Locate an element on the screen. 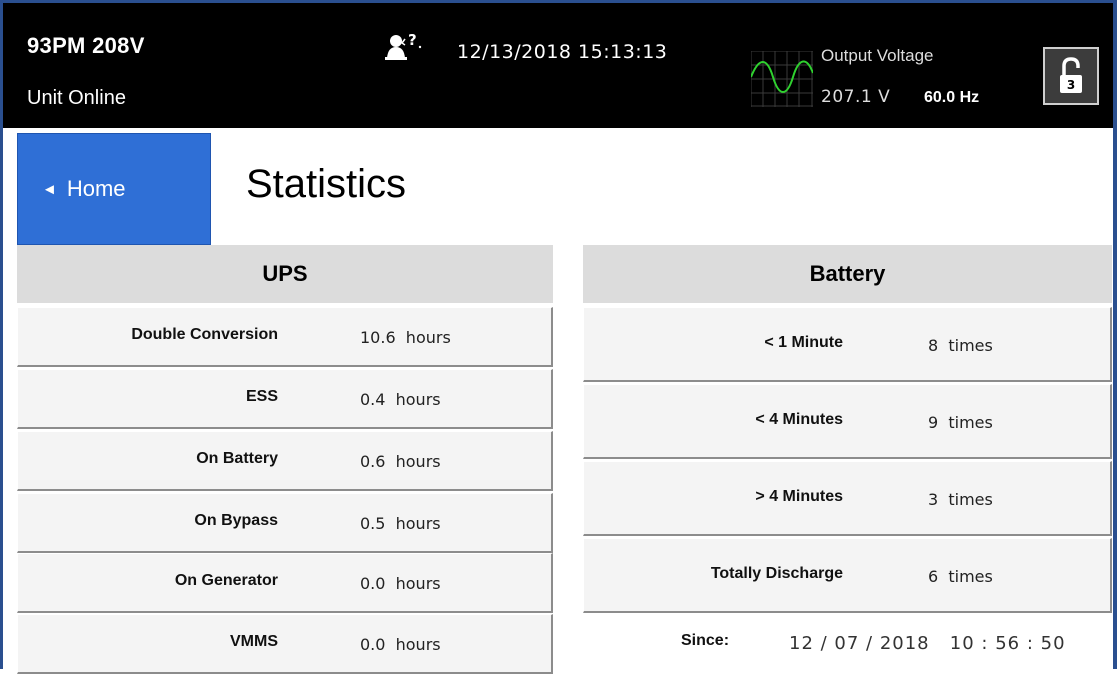  access-lock-button: 3 is located at coordinates (1071, 76).